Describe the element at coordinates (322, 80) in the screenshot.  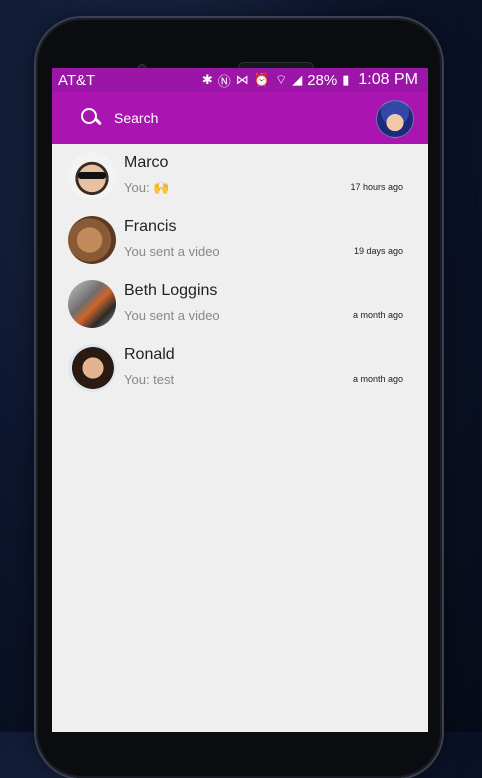
I see `battery-percent: 28%` at that location.